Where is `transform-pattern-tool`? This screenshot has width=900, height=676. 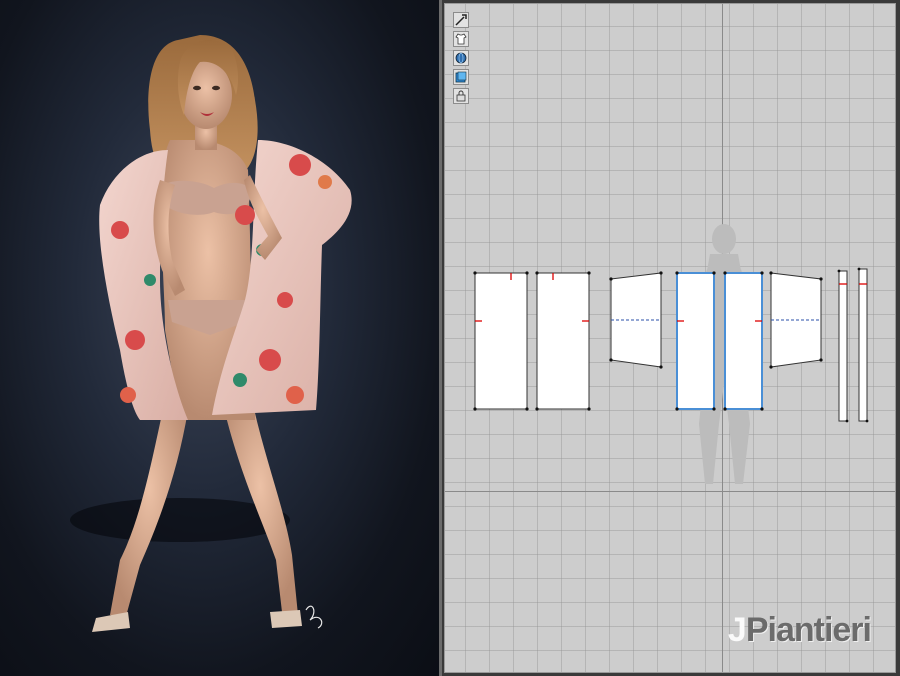 transform-pattern-tool is located at coordinates (461, 20).